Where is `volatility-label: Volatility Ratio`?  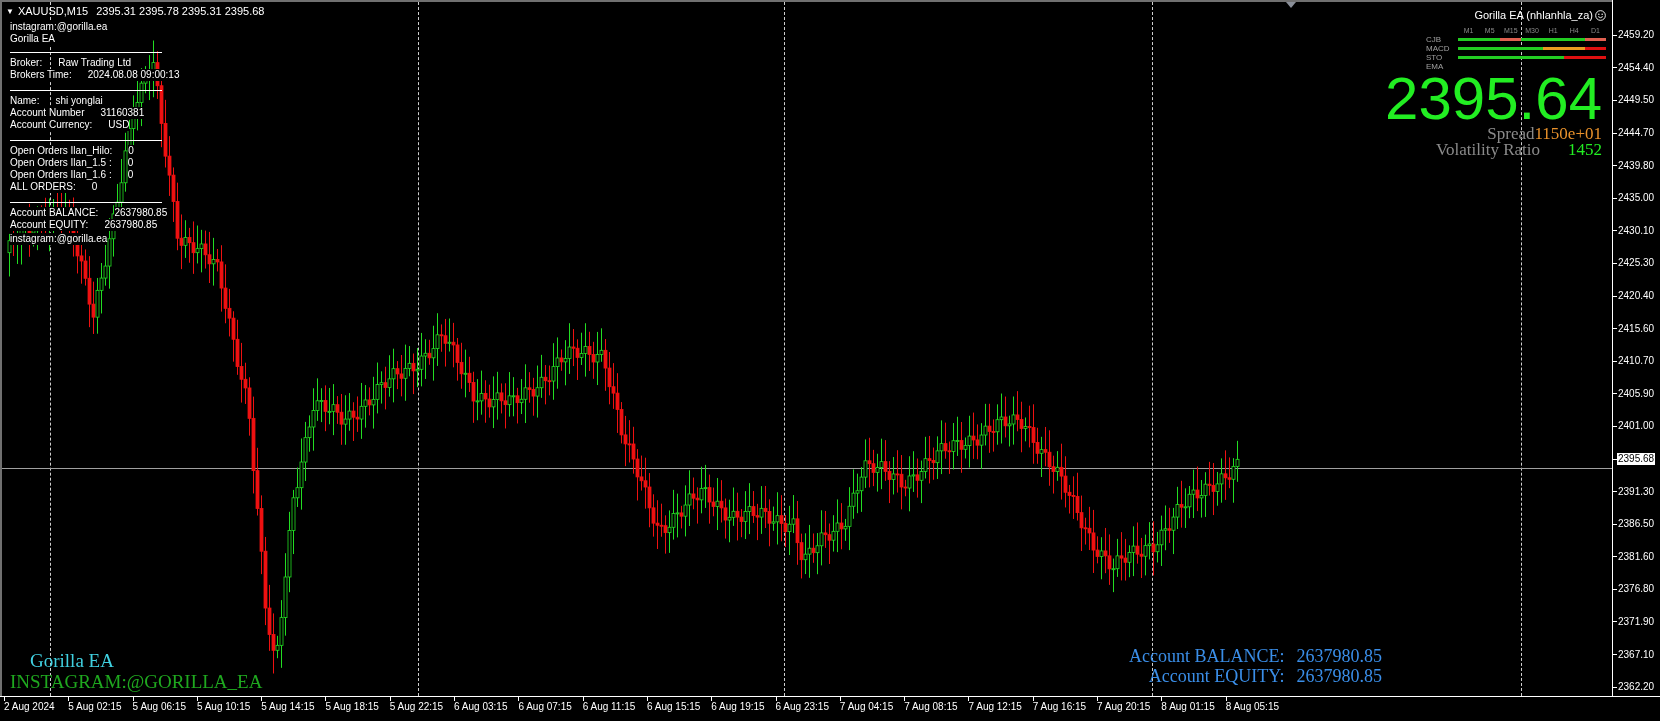
volatility-label: Volatility Ratio is located at coordinates (1487, 149).